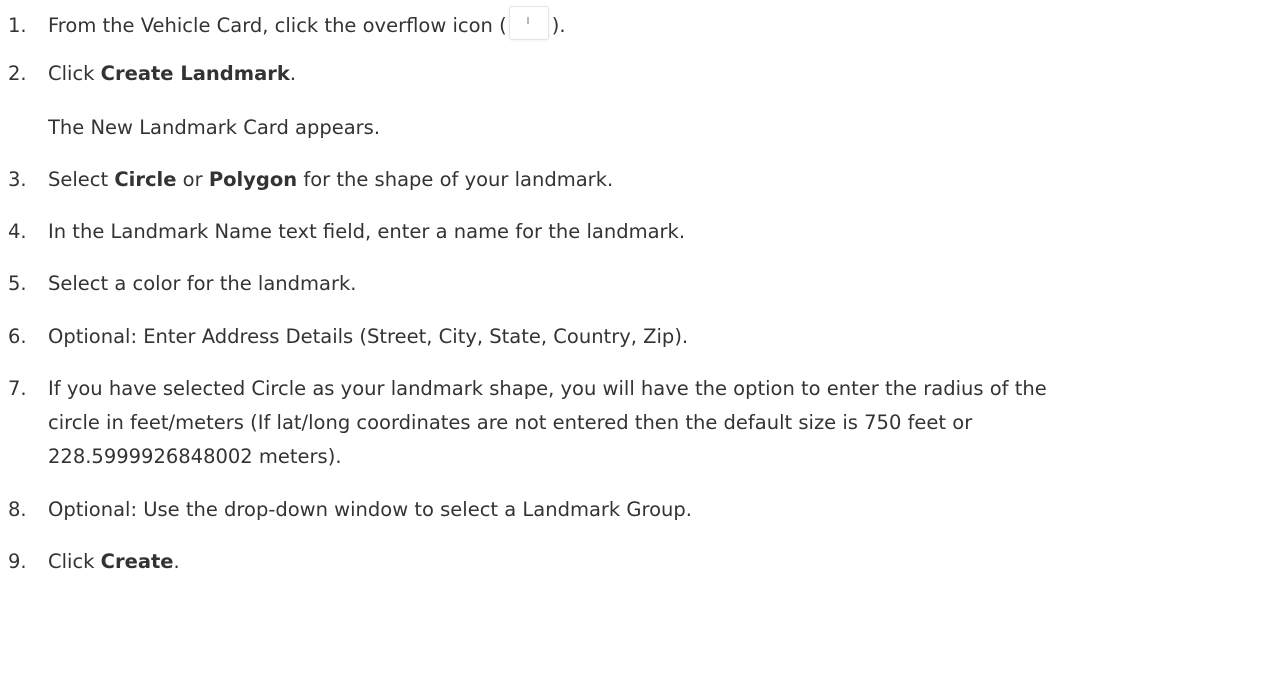  What do you see at coordinates (214, 127) in the screenshot?
I see `step-2-note: The New Landmark Card appears.` at bounding box center [214, 127].